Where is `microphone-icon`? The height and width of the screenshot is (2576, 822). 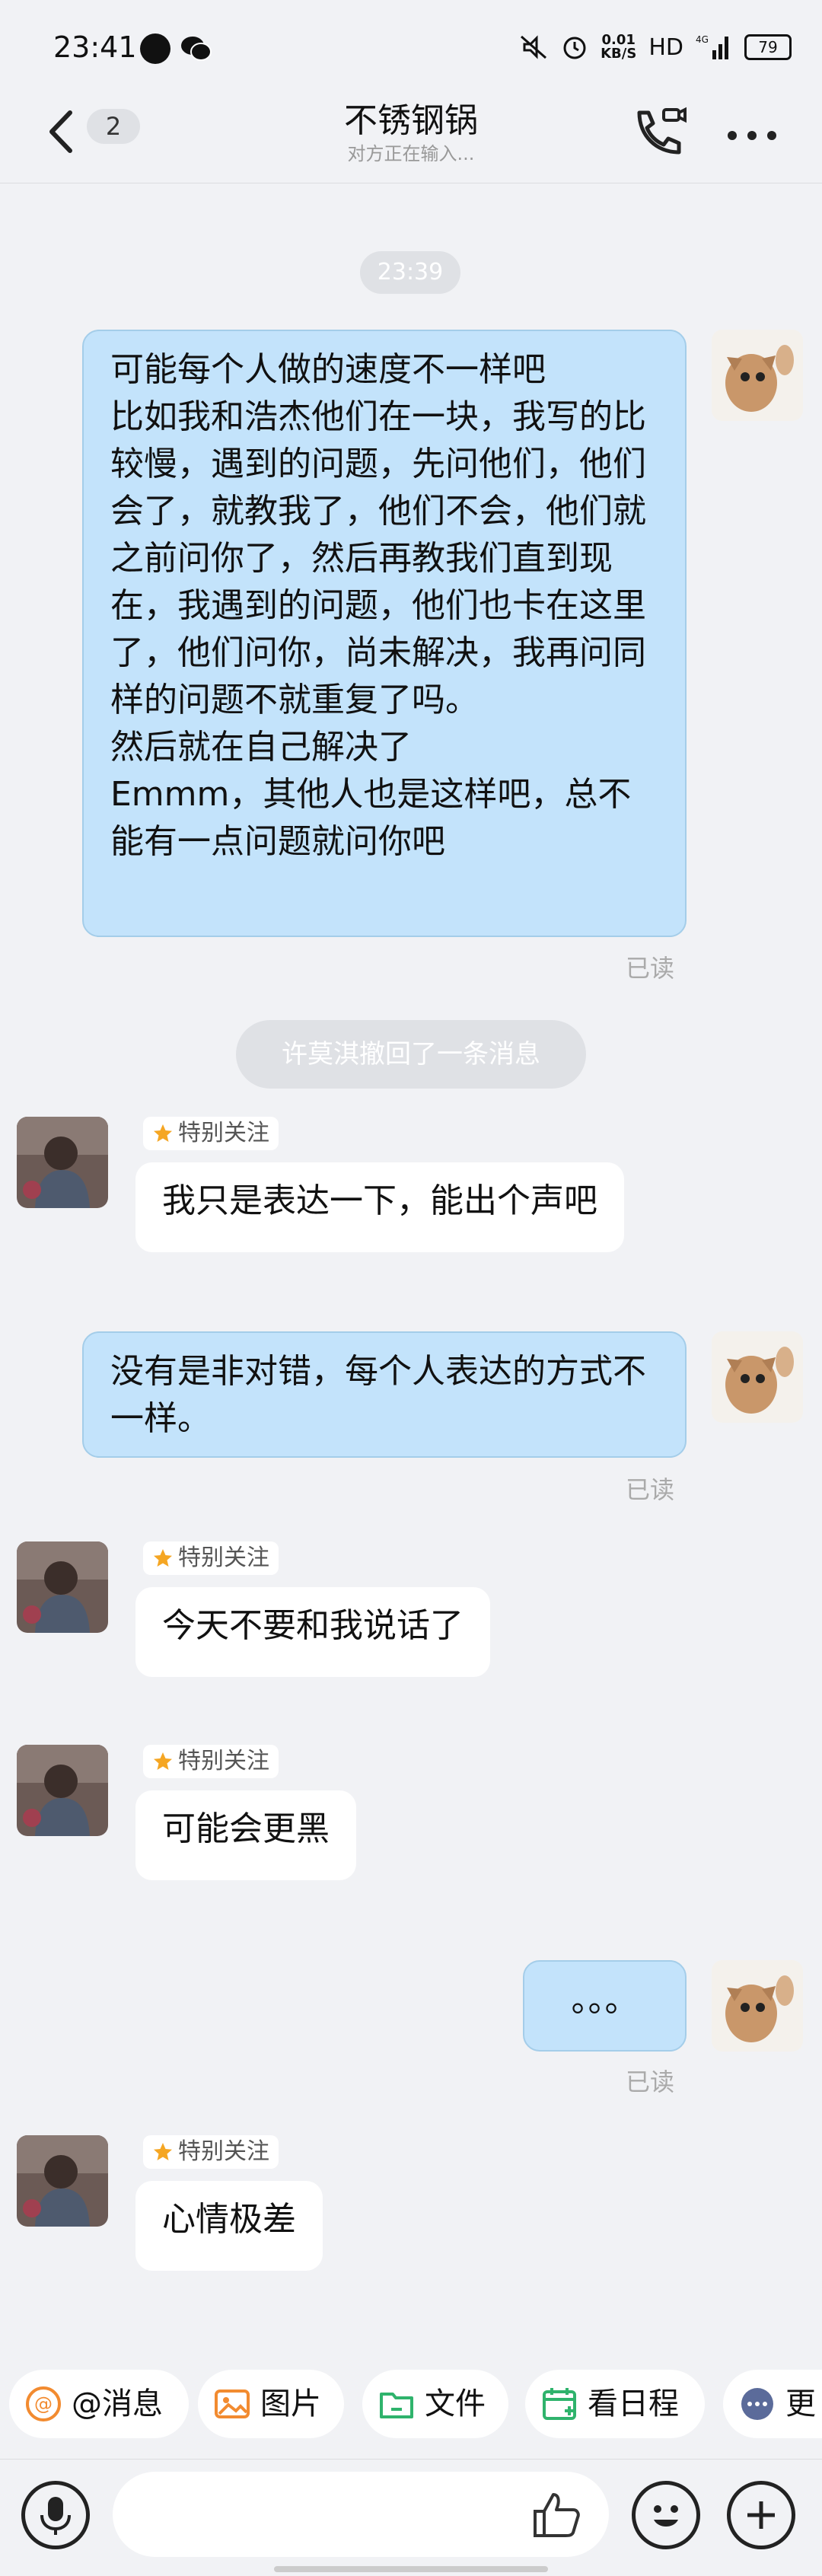
microphone-icon is located at coordinates (55, 2516).